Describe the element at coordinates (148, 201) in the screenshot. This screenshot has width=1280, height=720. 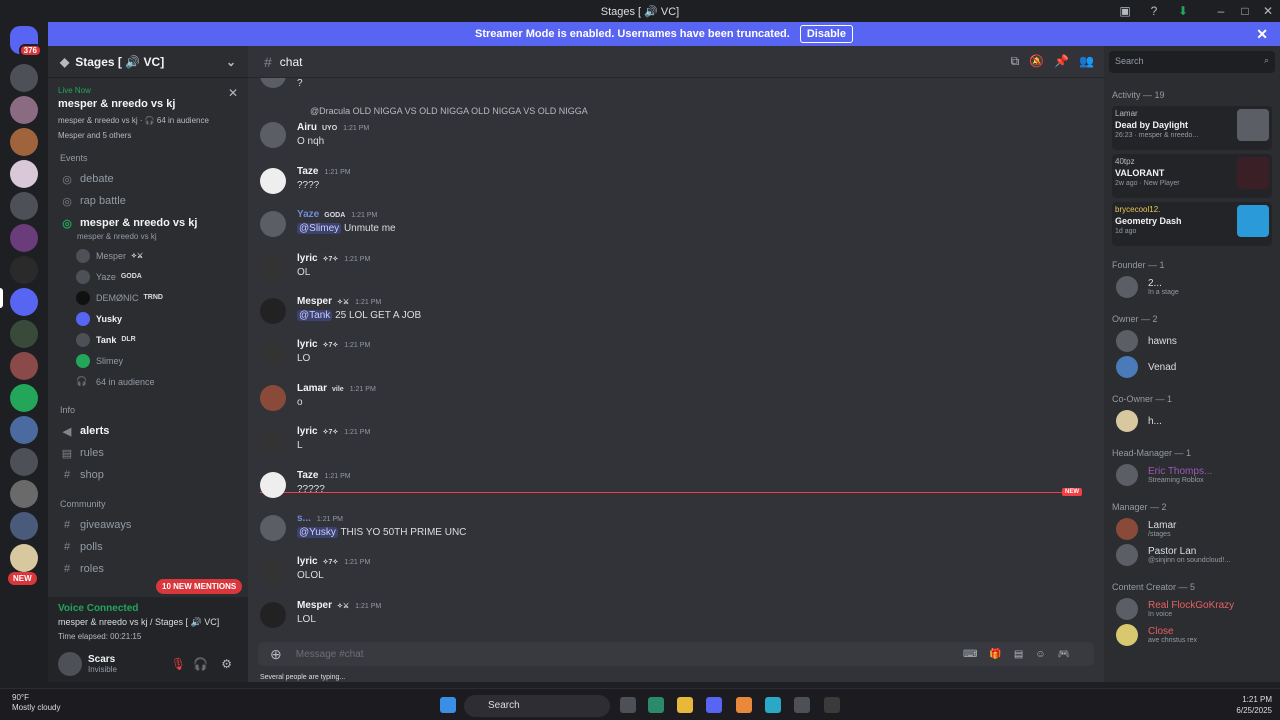
I see `channel-rap-battle: ◎ rap battle` at that location.